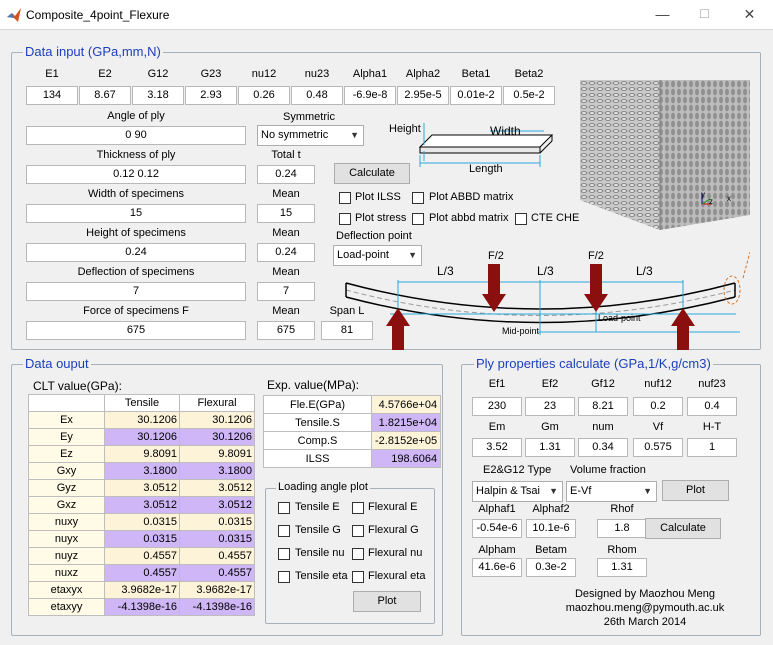 The image size is (773, 645). Describe the element at coordinates (645, 622) in the screenshot. I see `credit-date: 26th March 2014` at that location.